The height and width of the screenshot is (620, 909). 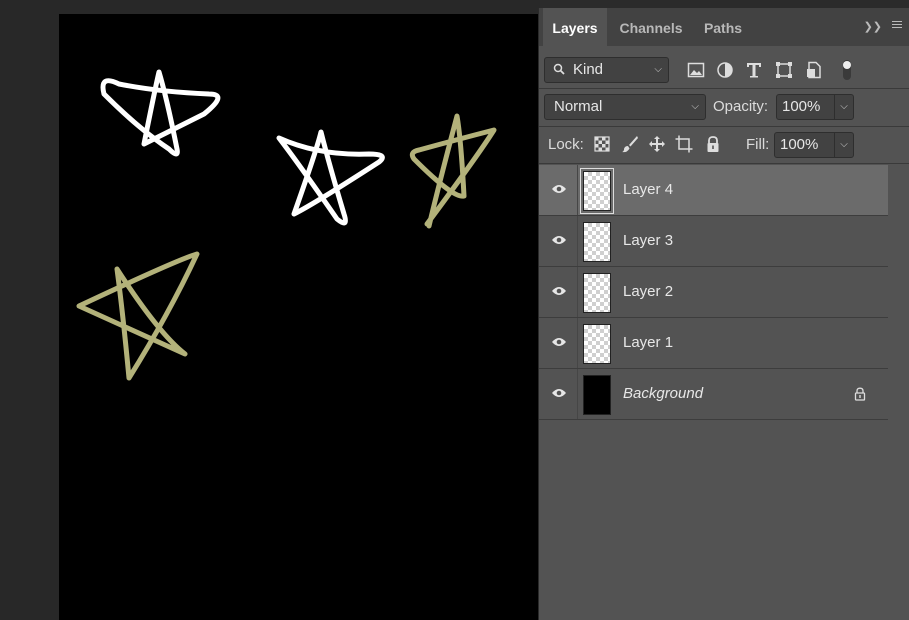 I want to click on lock-position-icon, so click(x=657, y=144).